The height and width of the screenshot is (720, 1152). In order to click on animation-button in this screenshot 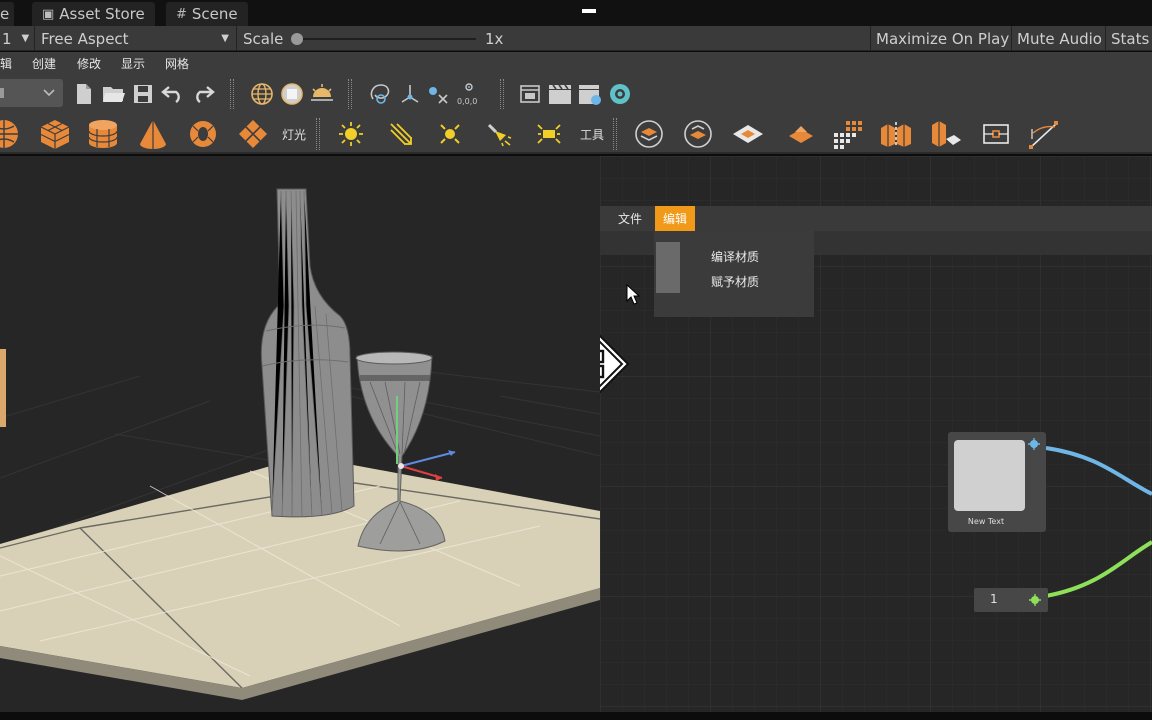, I will do `click(560, 94)`.